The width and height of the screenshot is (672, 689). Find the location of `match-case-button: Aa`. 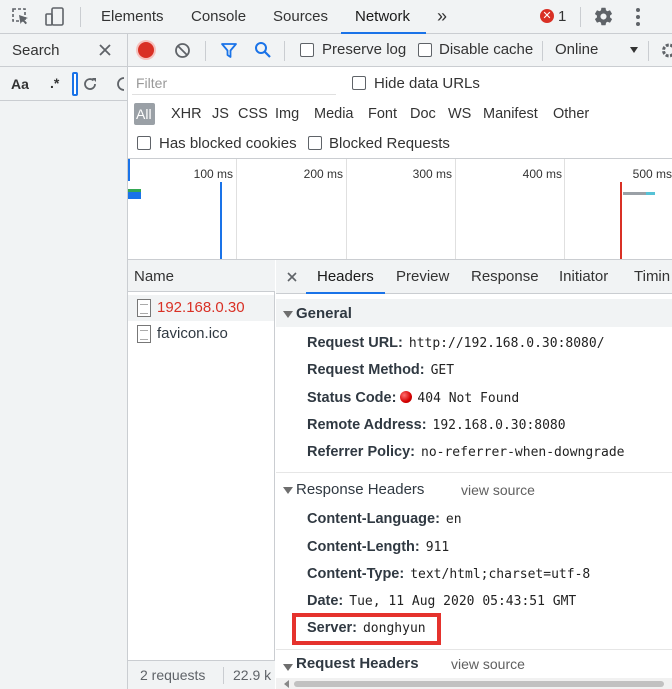

match-case-button: Aa is located at coordinates (20, 84).